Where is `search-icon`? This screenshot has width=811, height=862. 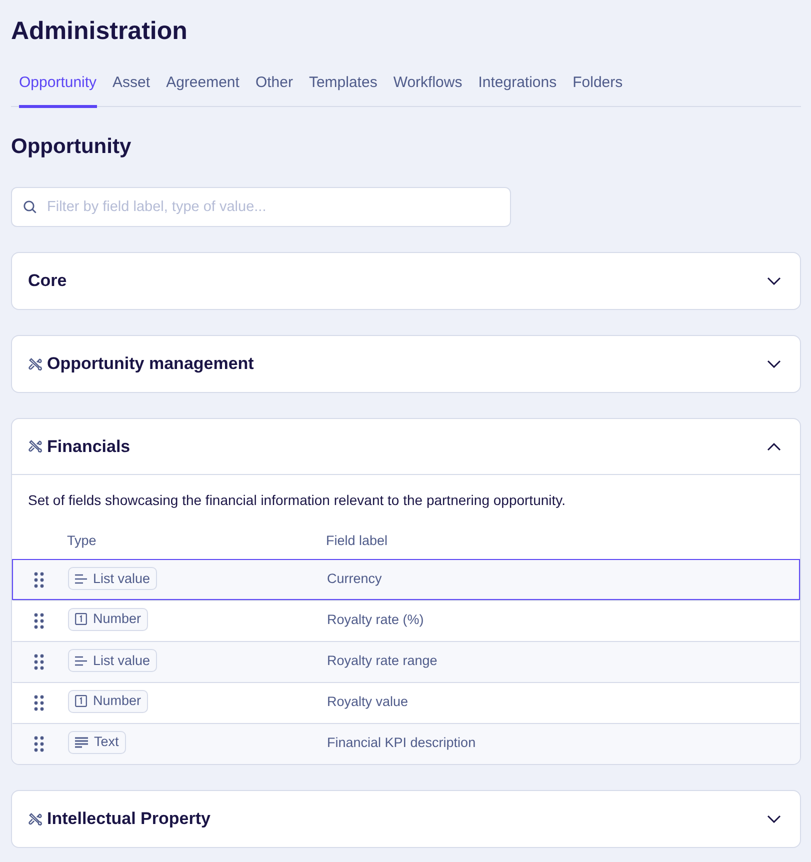 search-icon is located at coordinates (30, 207).